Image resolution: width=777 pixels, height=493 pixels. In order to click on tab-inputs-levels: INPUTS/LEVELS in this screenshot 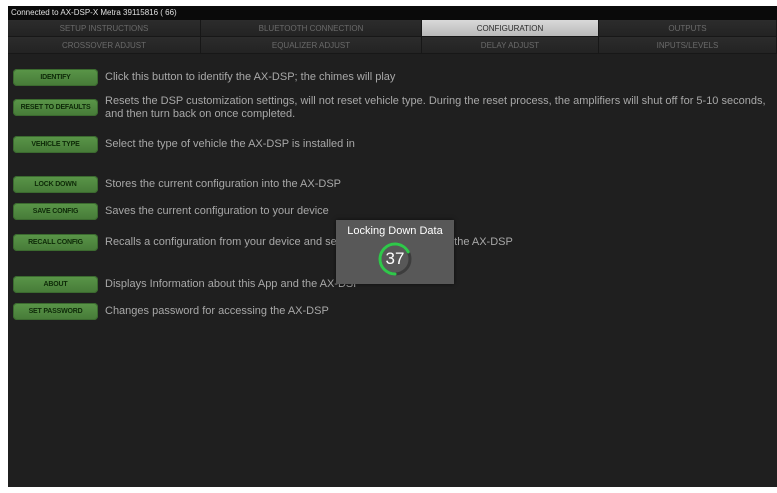, I will do `click(688, 45)`.